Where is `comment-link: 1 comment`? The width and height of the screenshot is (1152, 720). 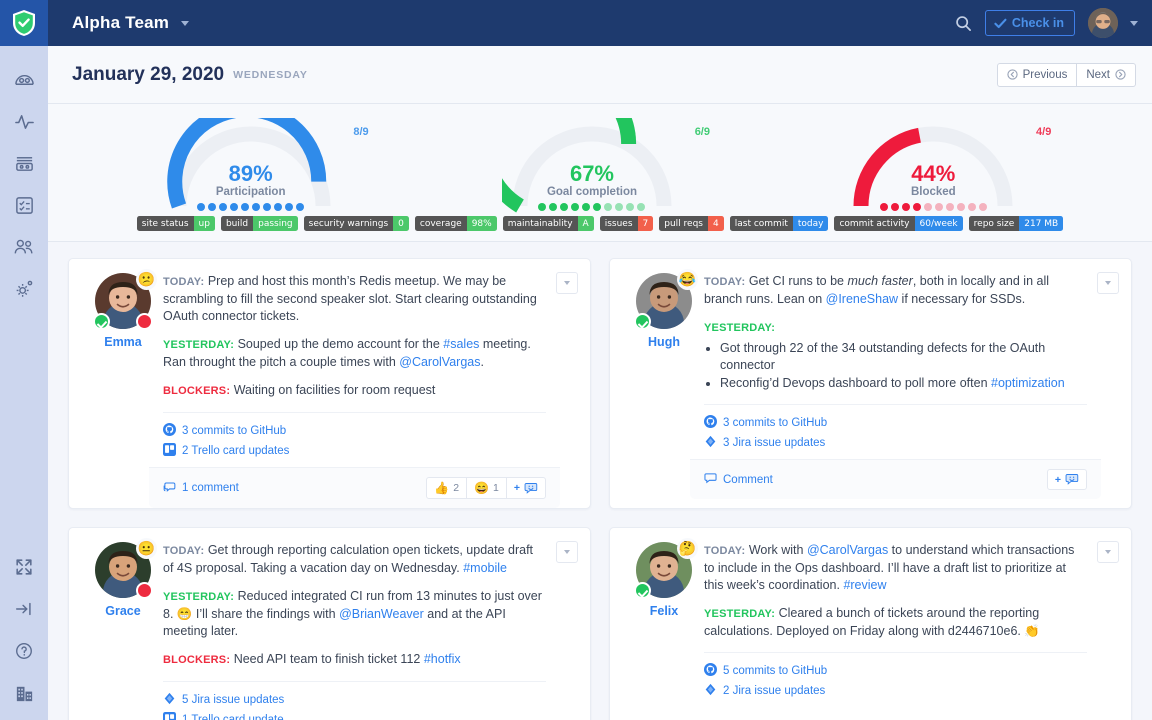
comment-link: 1 comment is located at coordinates (201, 488).